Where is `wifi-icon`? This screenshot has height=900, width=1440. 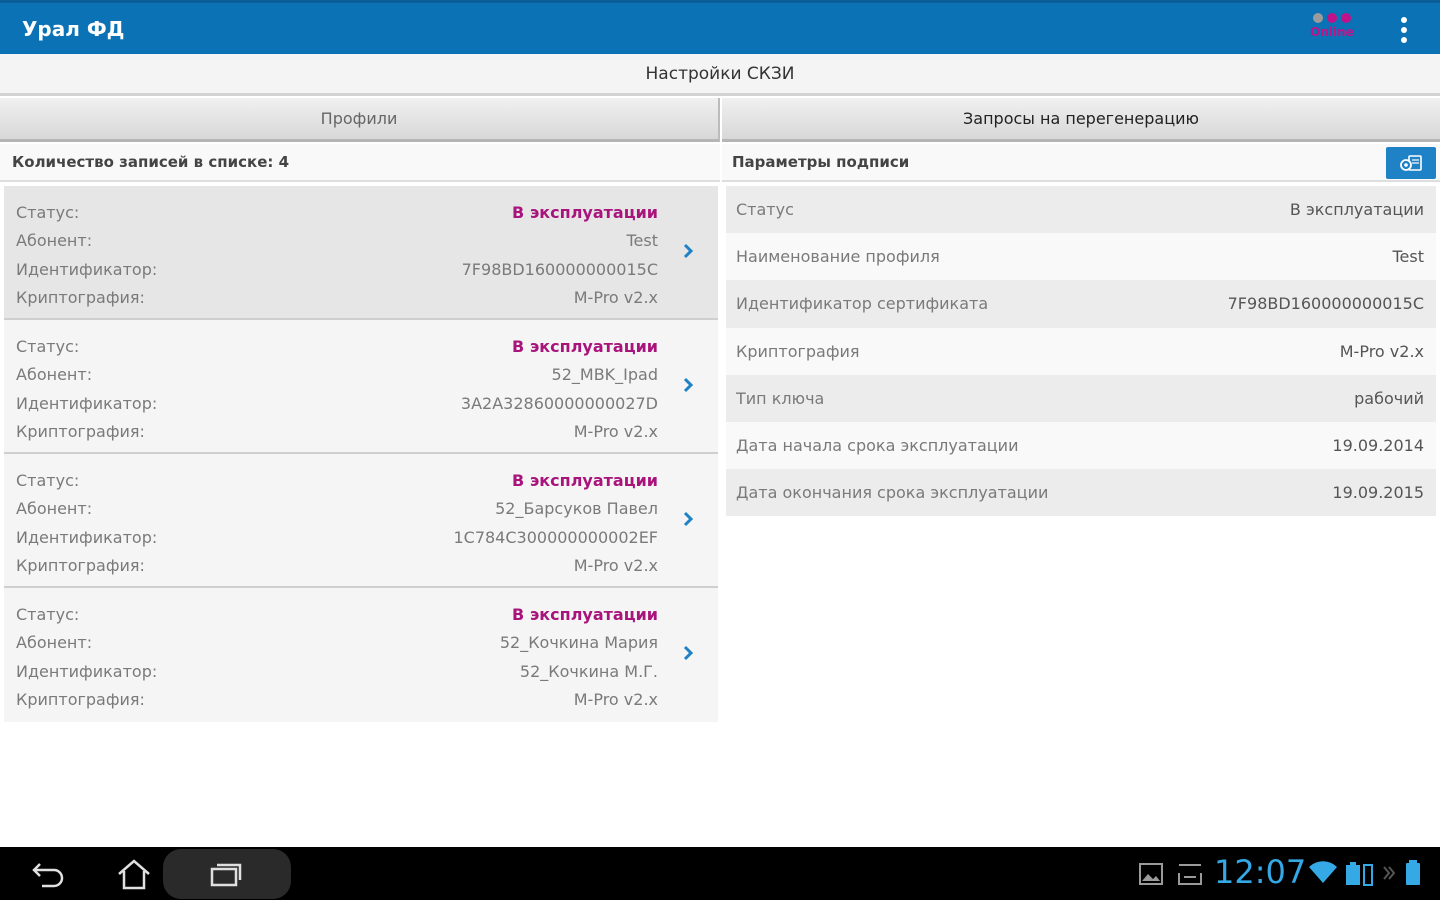
wifi-icon is located at coordinates (1323, 872).